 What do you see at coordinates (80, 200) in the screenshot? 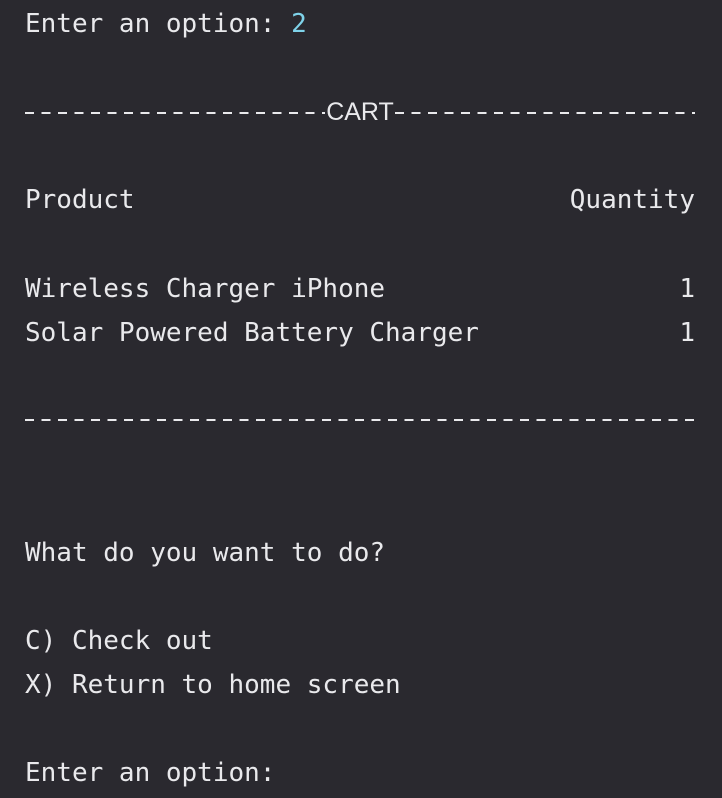
I see `product-column-header: Product` at bounding box center [80, 200].